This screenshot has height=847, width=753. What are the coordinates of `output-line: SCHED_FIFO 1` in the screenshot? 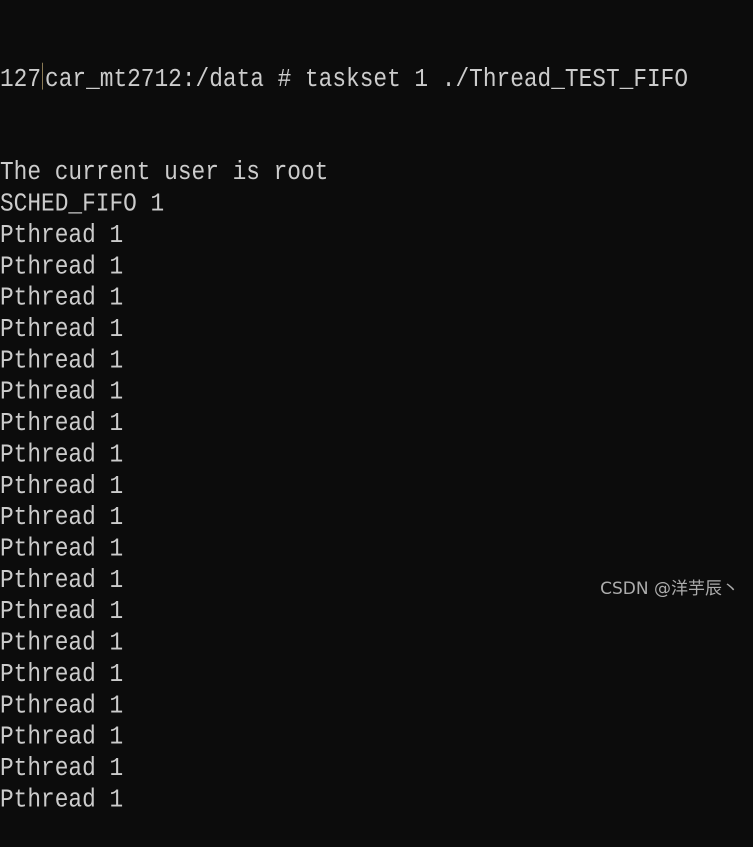 It's located at (82, 204).